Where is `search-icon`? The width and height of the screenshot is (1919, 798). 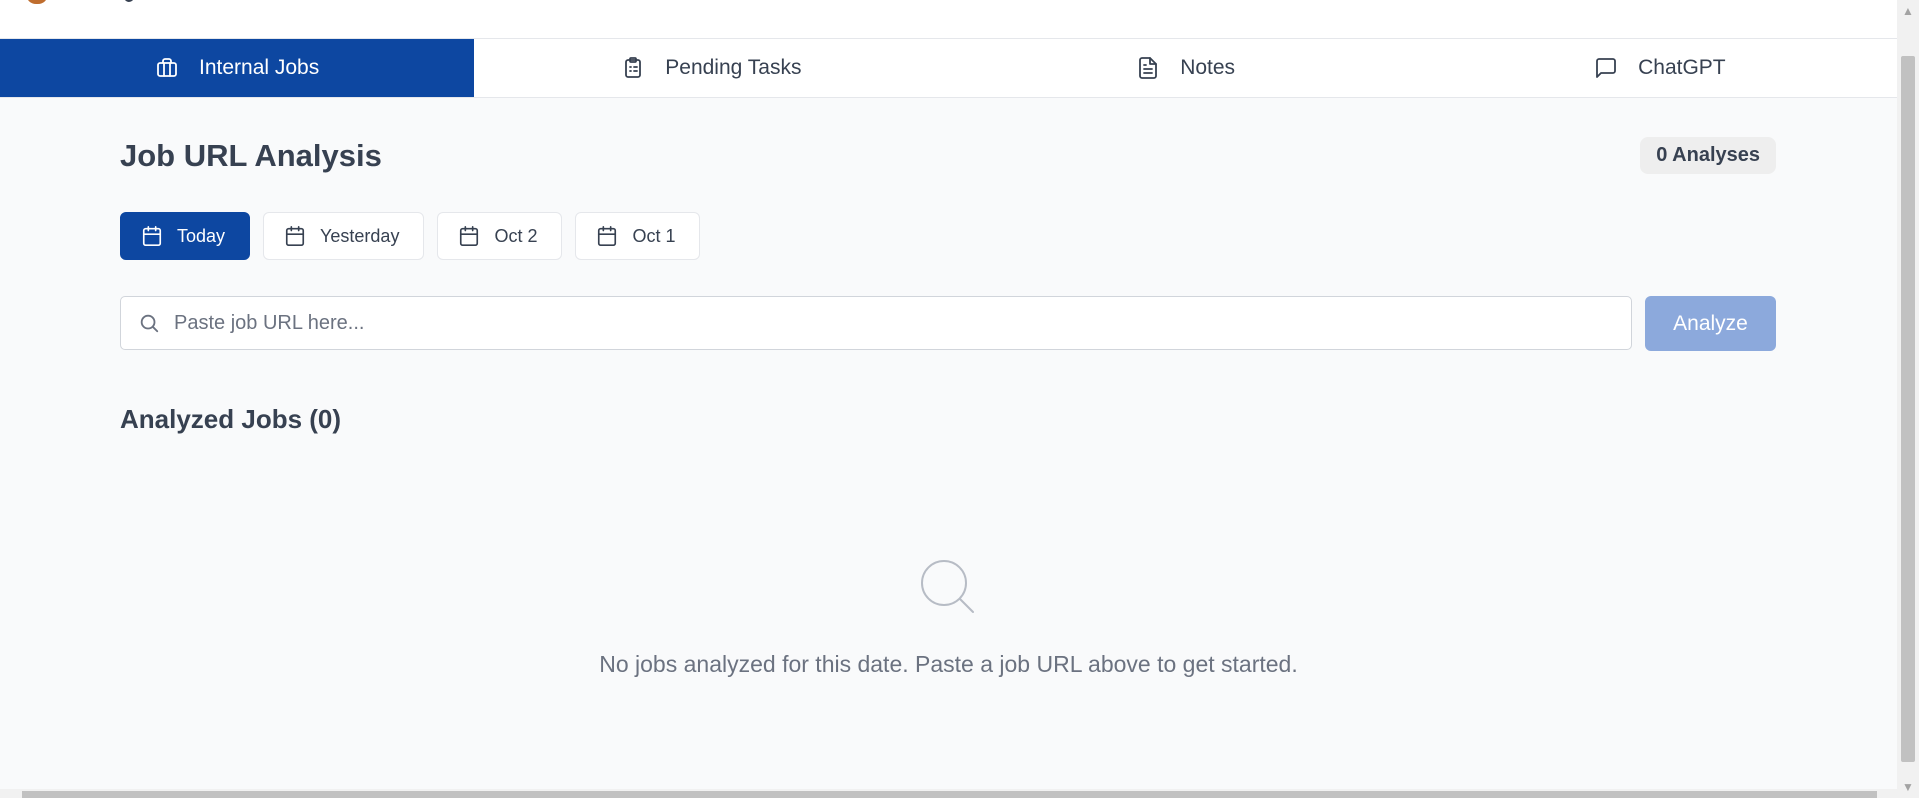 search-icon is located at coordinates (149, 323).